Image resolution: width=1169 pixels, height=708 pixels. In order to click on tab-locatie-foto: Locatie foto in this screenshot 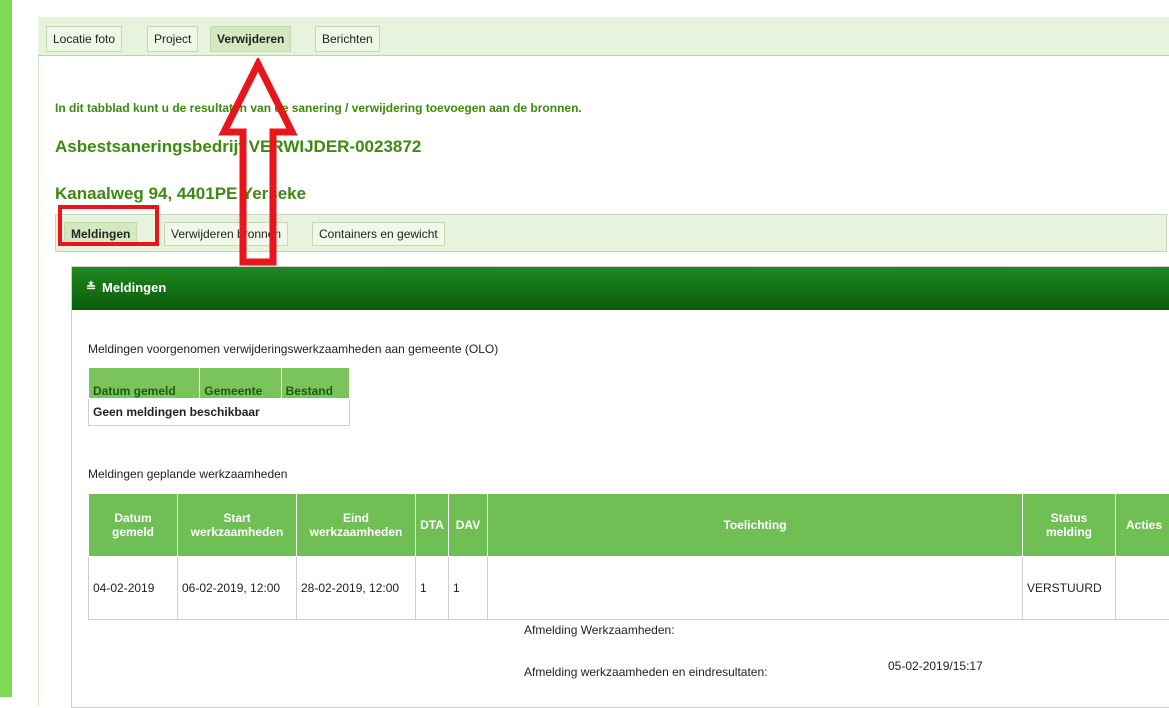, I will do `click(84, 39)`.